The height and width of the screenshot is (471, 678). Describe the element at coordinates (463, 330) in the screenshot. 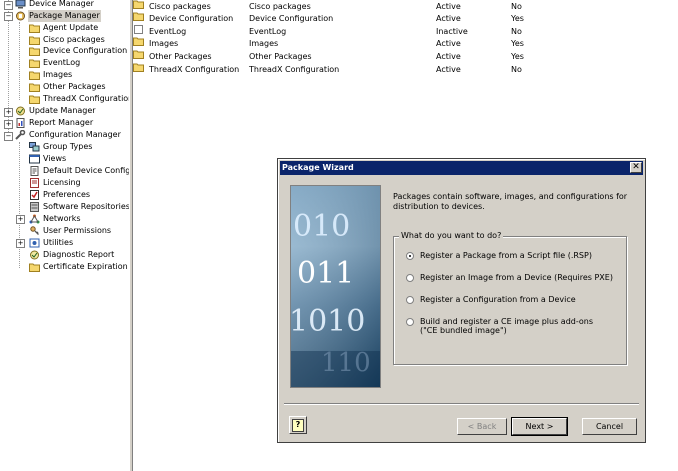

I see `option-label-line2: ("CE bundled image")` at that location.